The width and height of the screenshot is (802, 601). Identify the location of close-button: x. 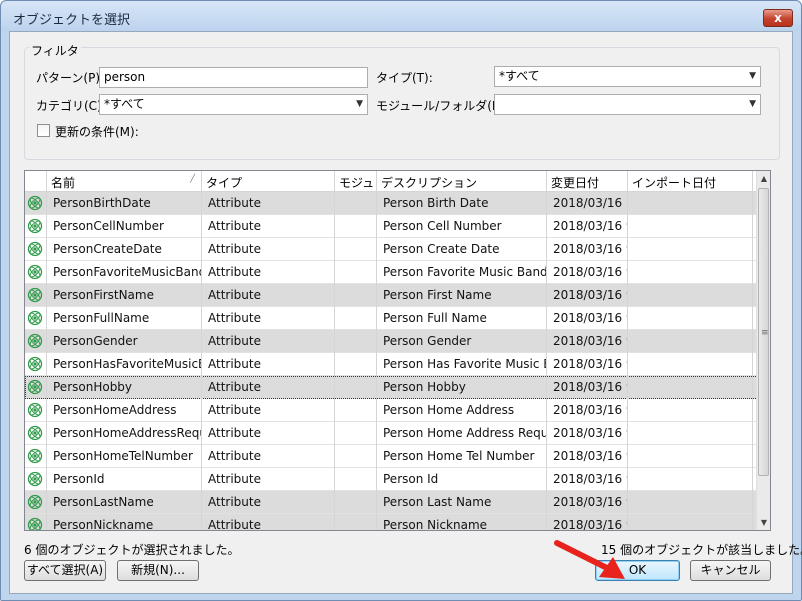
(778, 18).